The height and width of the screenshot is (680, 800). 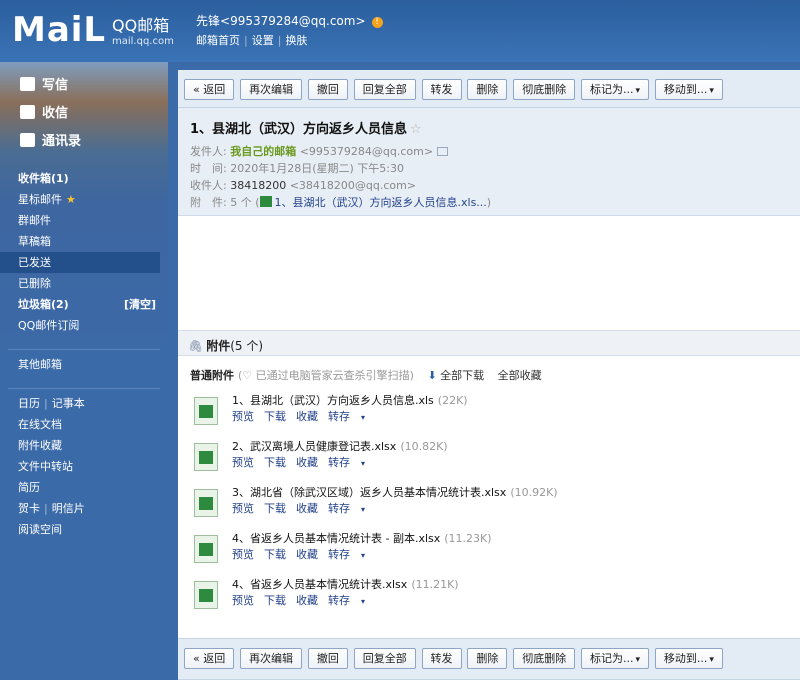 I want to click on meta-attachments: 附 件: 5 个 (1、县湖北（武汉）方向返乡人员信息.xls...), so click(x=495, y=202).